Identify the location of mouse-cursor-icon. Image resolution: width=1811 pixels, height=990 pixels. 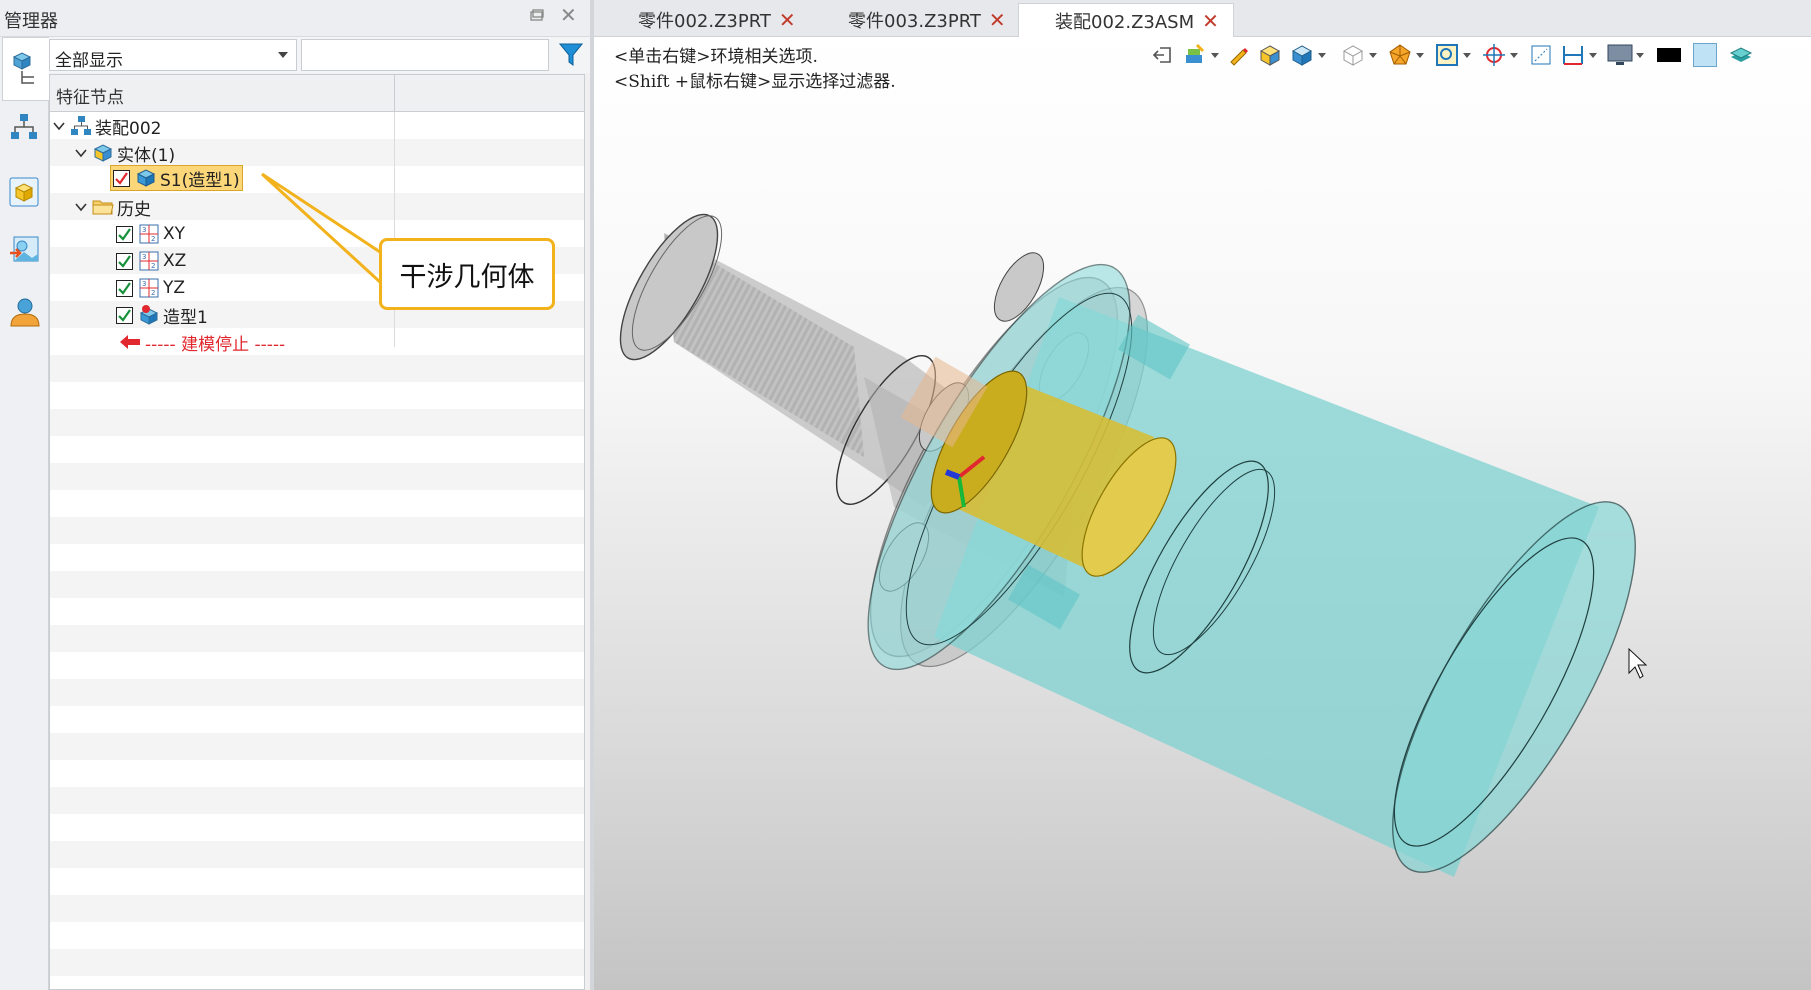
(1638, 663).